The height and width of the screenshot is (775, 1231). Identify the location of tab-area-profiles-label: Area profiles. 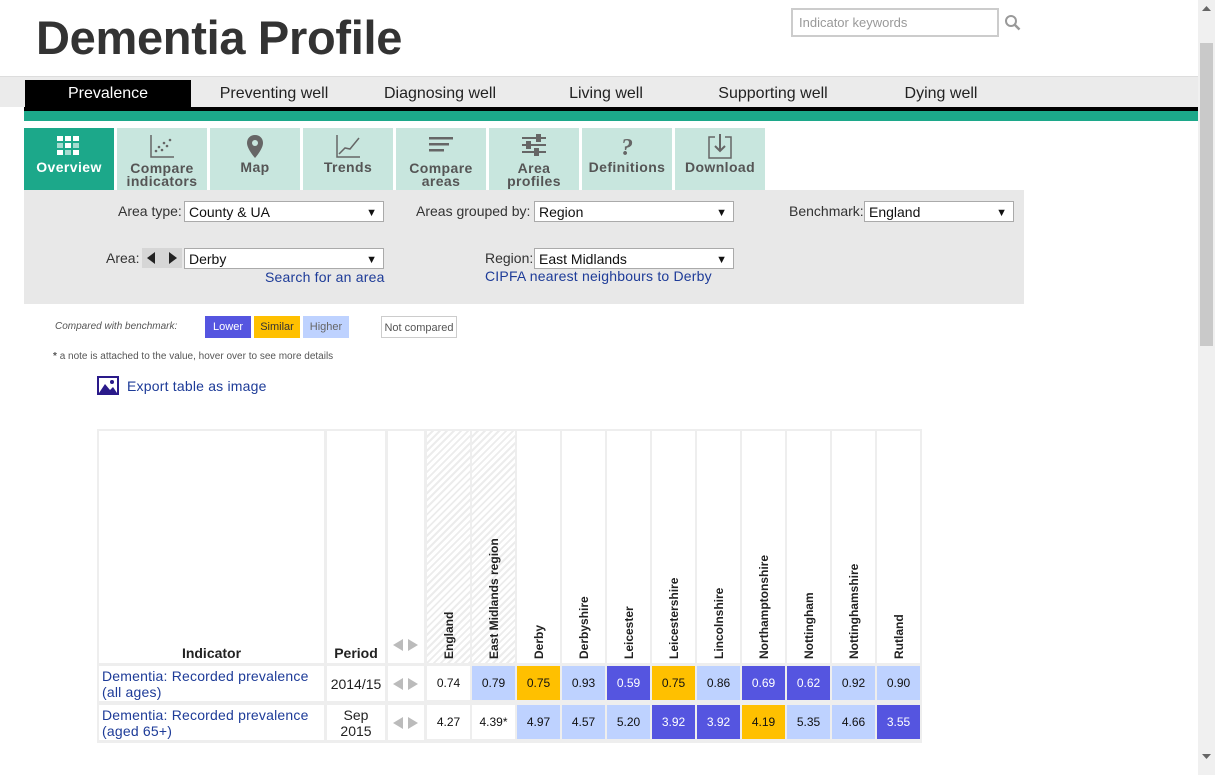
(534, 174).